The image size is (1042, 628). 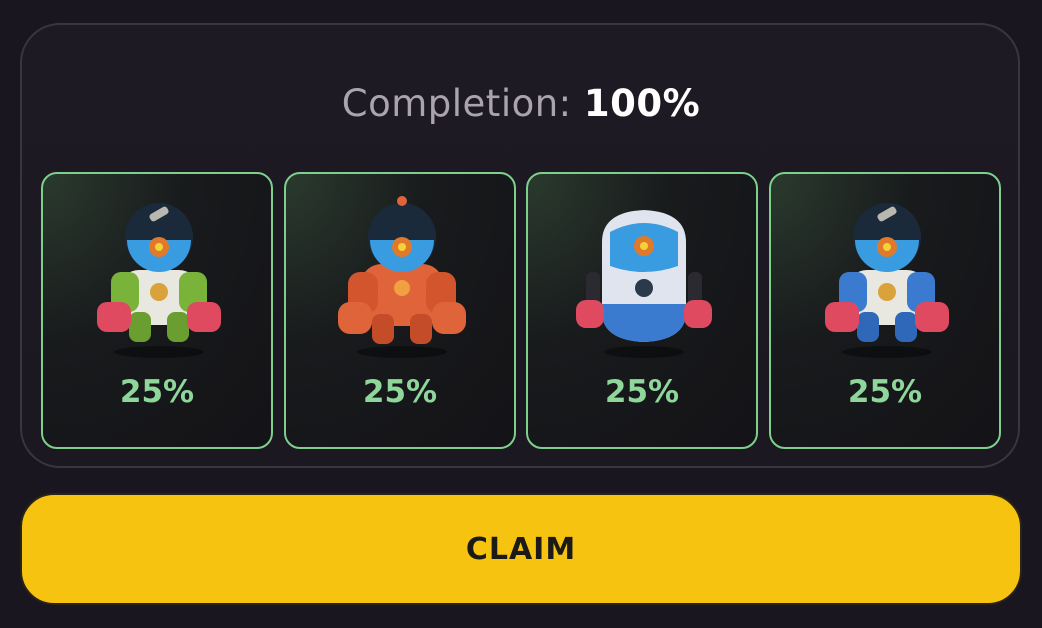 I want to click on green-robot-icon, so click(x=159, y=280).